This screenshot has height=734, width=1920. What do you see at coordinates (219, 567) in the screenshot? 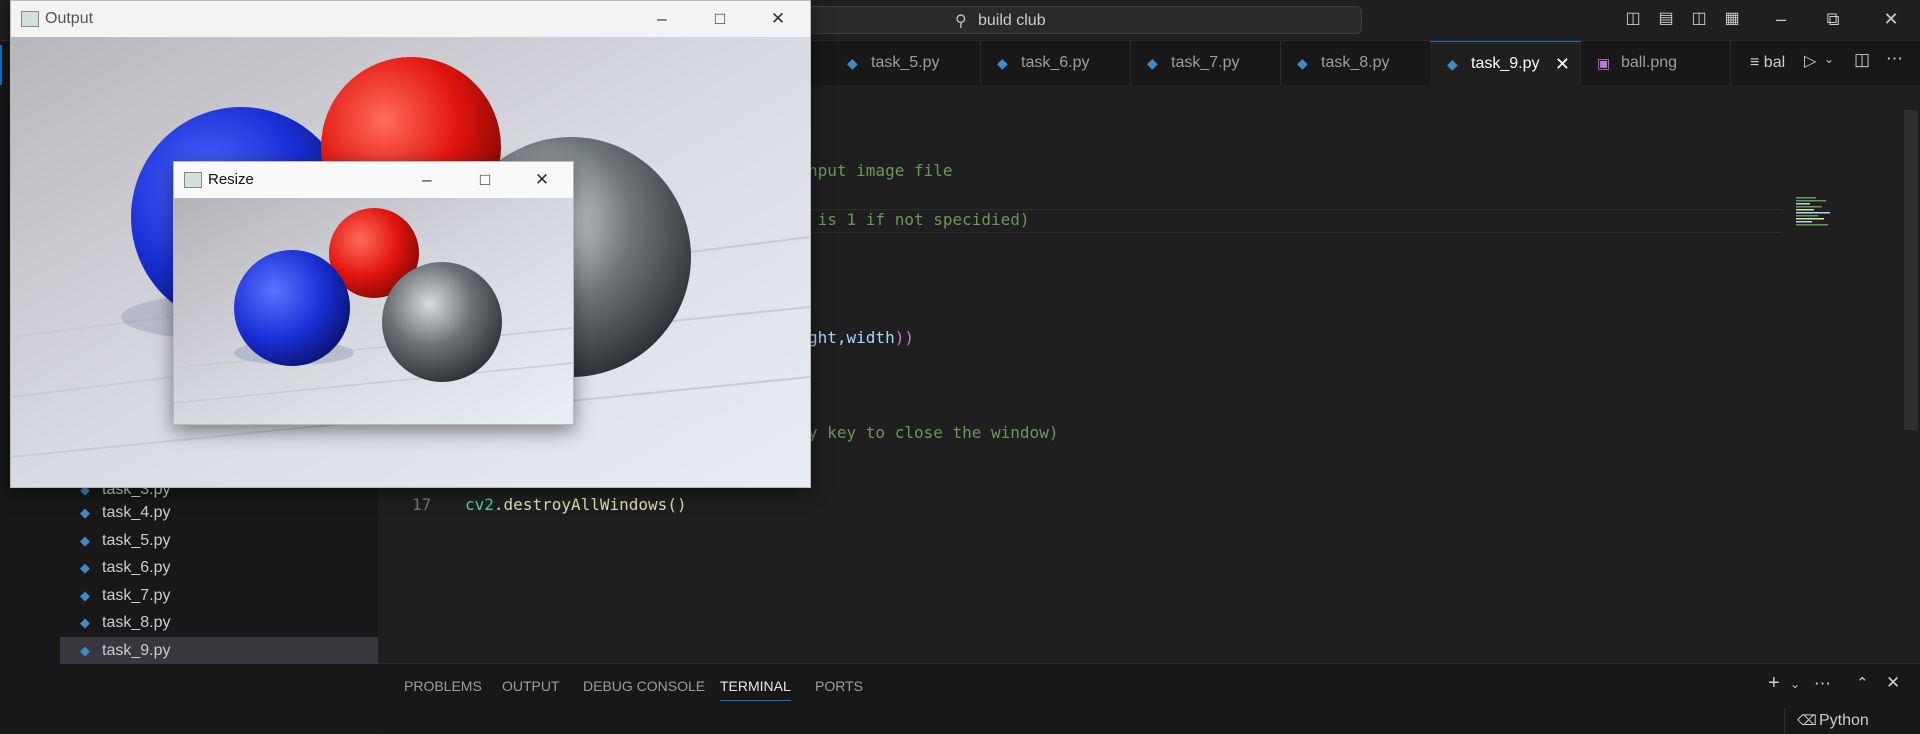
I see `sidebar-file-task-6: ◆ task_6.py` at bounding box center [219, 567].